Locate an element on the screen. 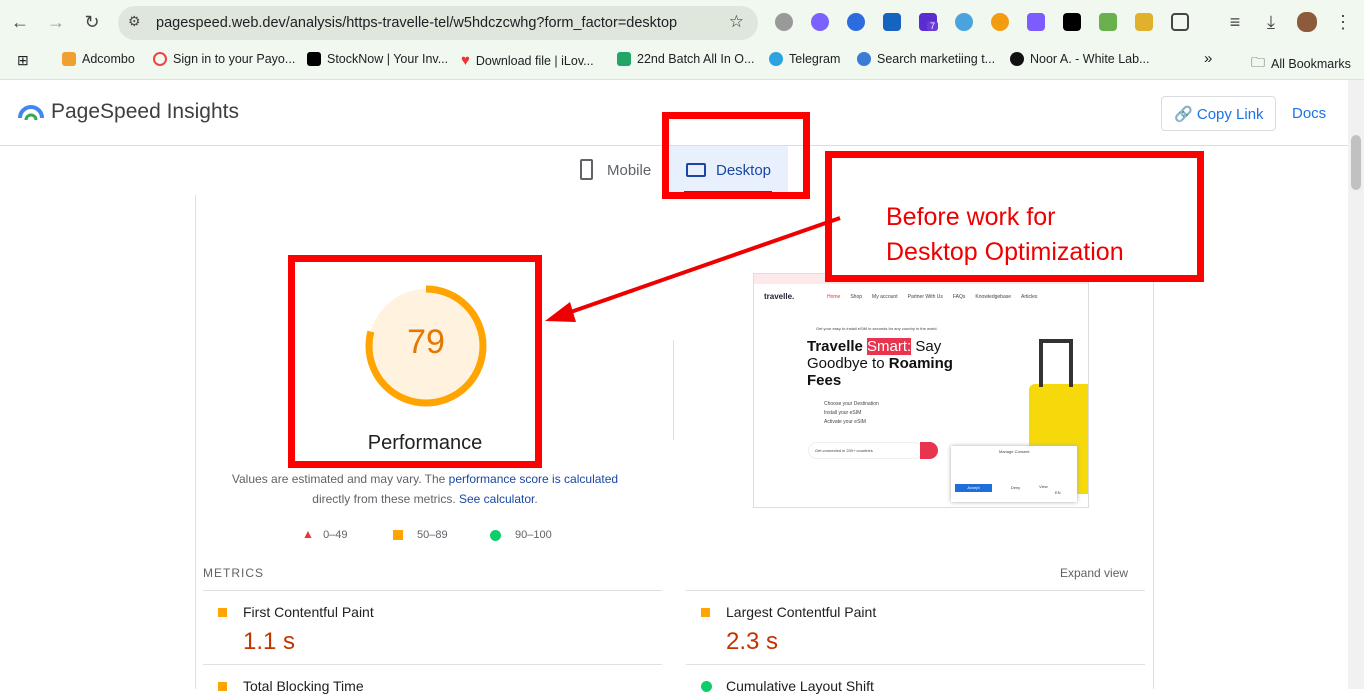 The height and width of the screenshot is (696, 1364). nav-item: Shop is located at coordinates (856, 297).